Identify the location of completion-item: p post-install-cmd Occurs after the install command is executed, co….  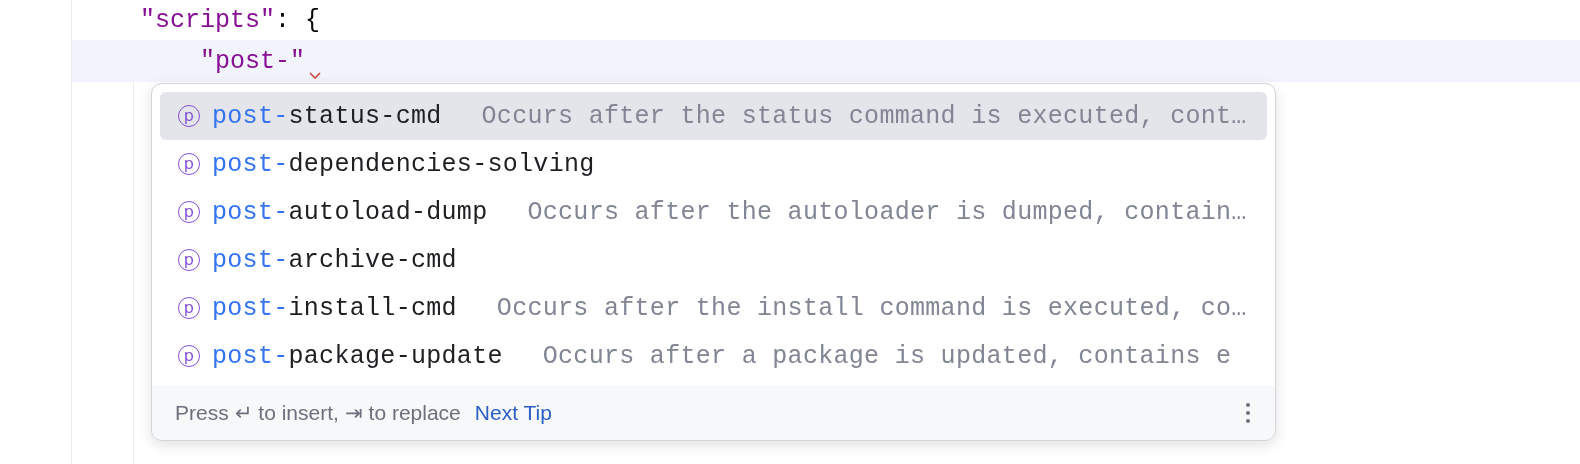
(713, 308).